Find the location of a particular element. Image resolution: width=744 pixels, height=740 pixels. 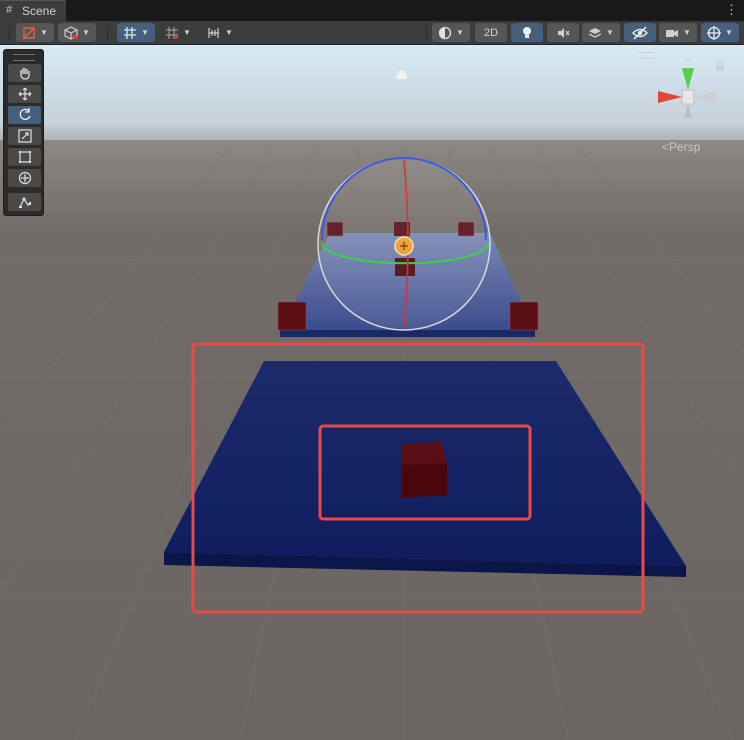

custom-tool-button is located at coordinates (24, 202).